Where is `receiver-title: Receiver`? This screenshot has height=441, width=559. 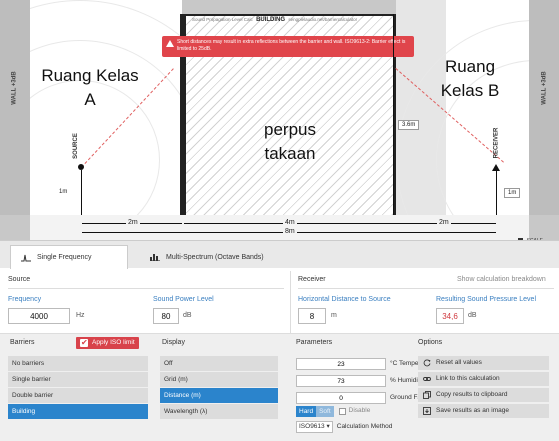 receiver-title: Receiver is located at coordinates (312, 279).